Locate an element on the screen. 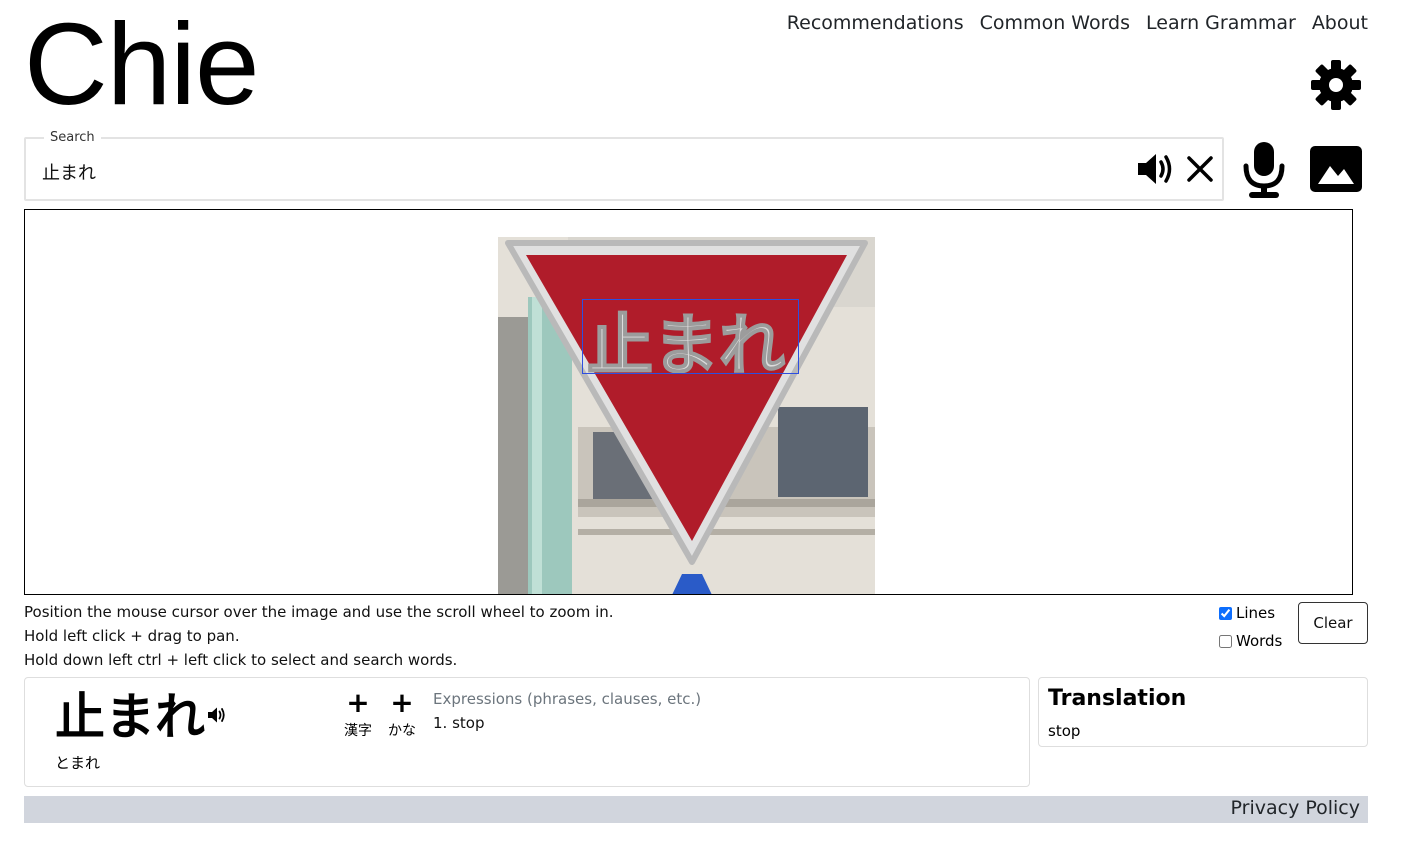 The height and width of the screenshot is (842, 1426). nav-about: About is located at coordinates (1340, 23).